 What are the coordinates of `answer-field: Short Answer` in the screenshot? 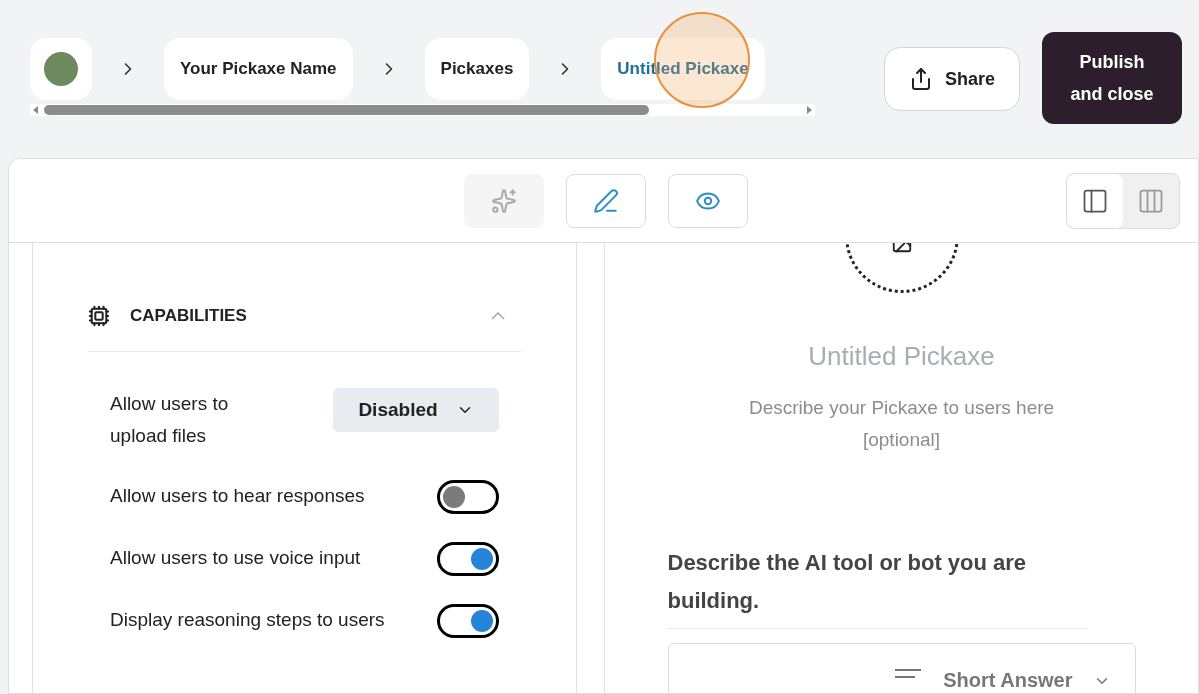 It's located at (901, 668).